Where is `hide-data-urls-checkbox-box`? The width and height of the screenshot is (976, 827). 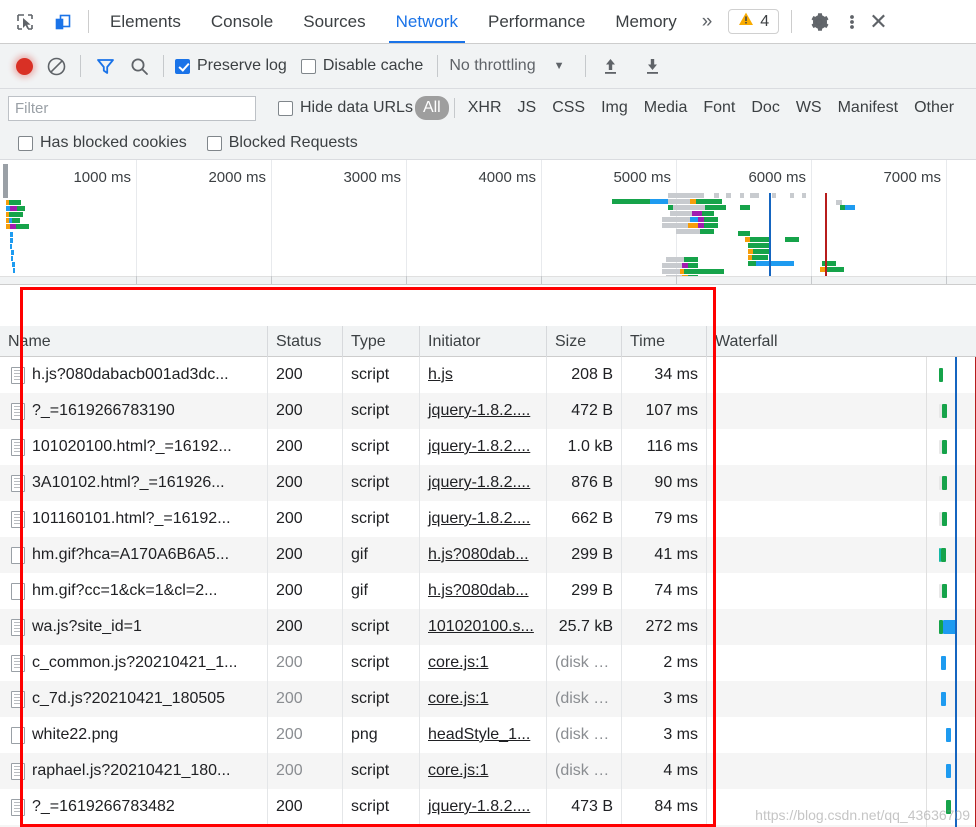 hide-data-urls-checkbox-box is located at coordinates (285, 108).